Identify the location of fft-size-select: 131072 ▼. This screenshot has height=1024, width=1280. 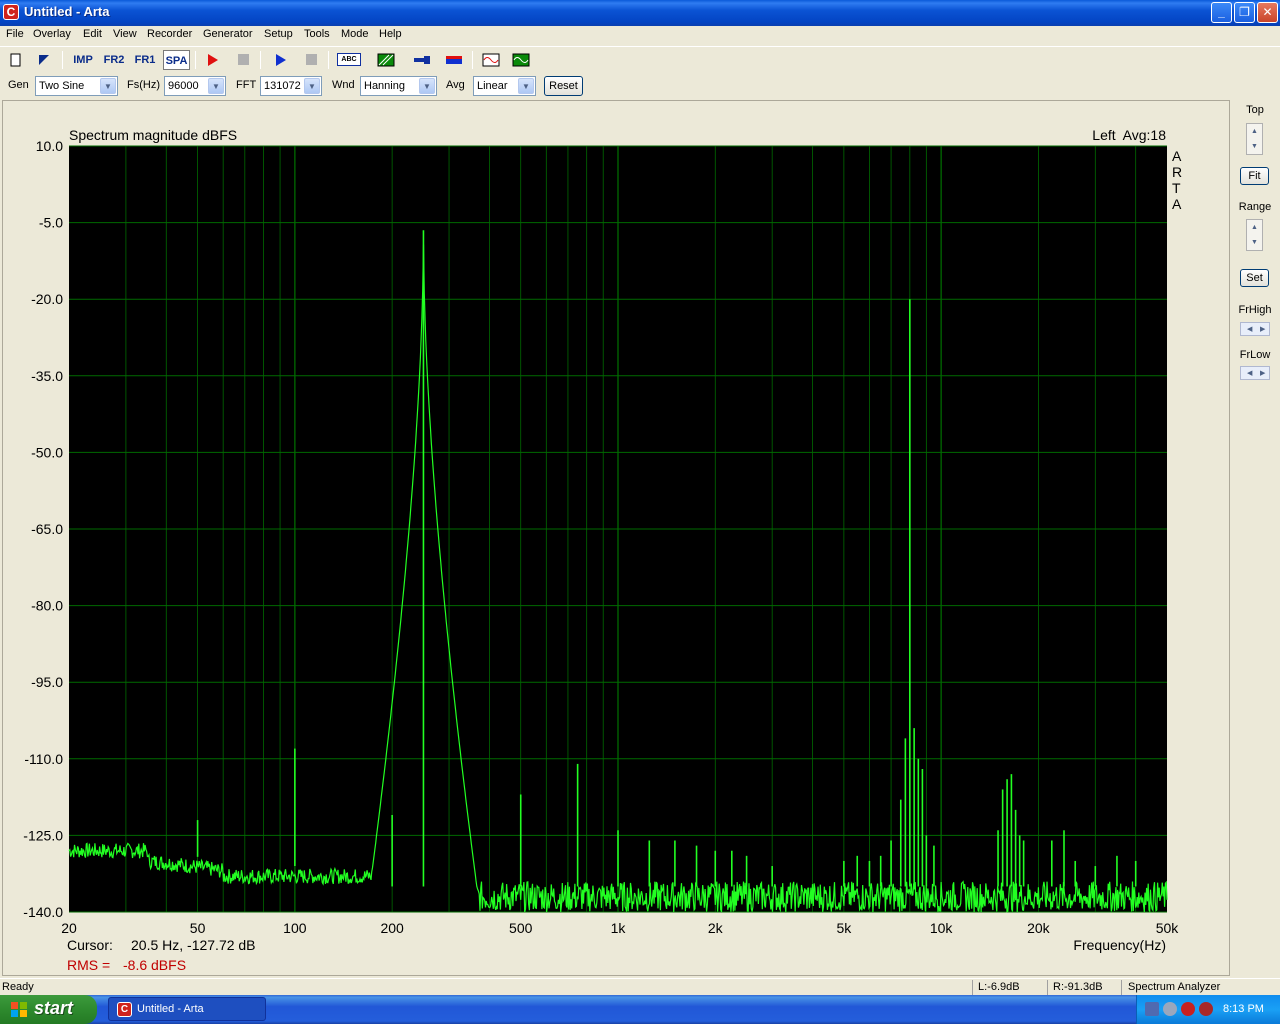
(291, 86).